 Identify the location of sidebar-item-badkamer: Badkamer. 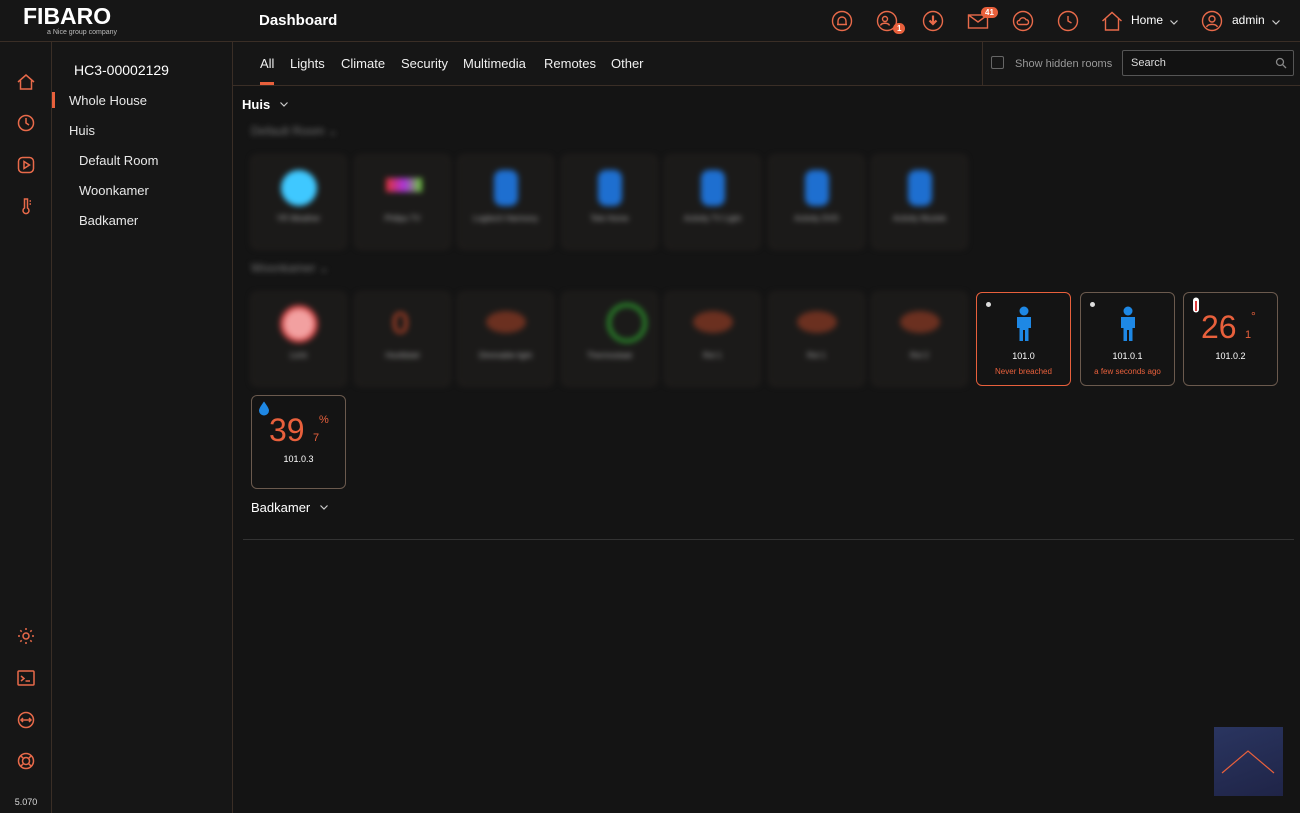
(108, 220).